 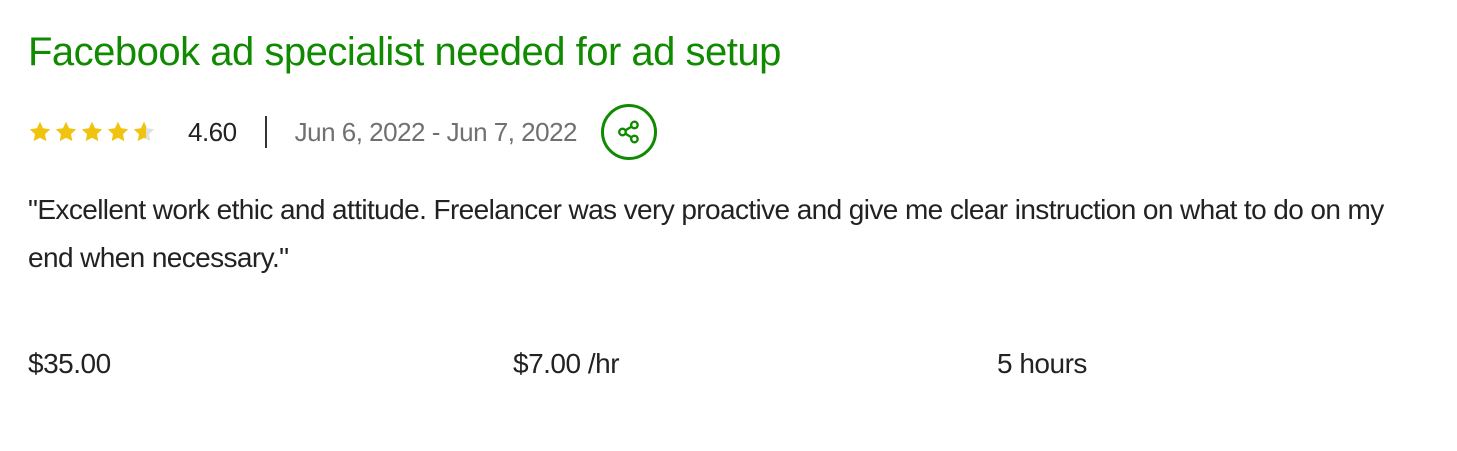 What do you see at coordinates (1042, 363) in the screenshot?
I see `hours-worked: 5 hours` at bounding box center [1042, 363].